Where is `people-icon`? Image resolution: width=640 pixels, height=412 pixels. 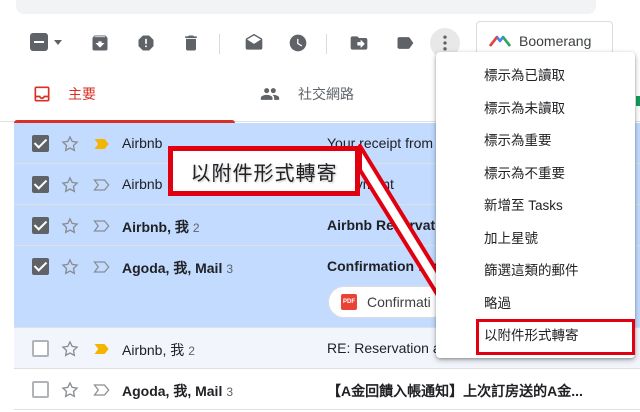 people-icon is located at coordinates (270, 94).